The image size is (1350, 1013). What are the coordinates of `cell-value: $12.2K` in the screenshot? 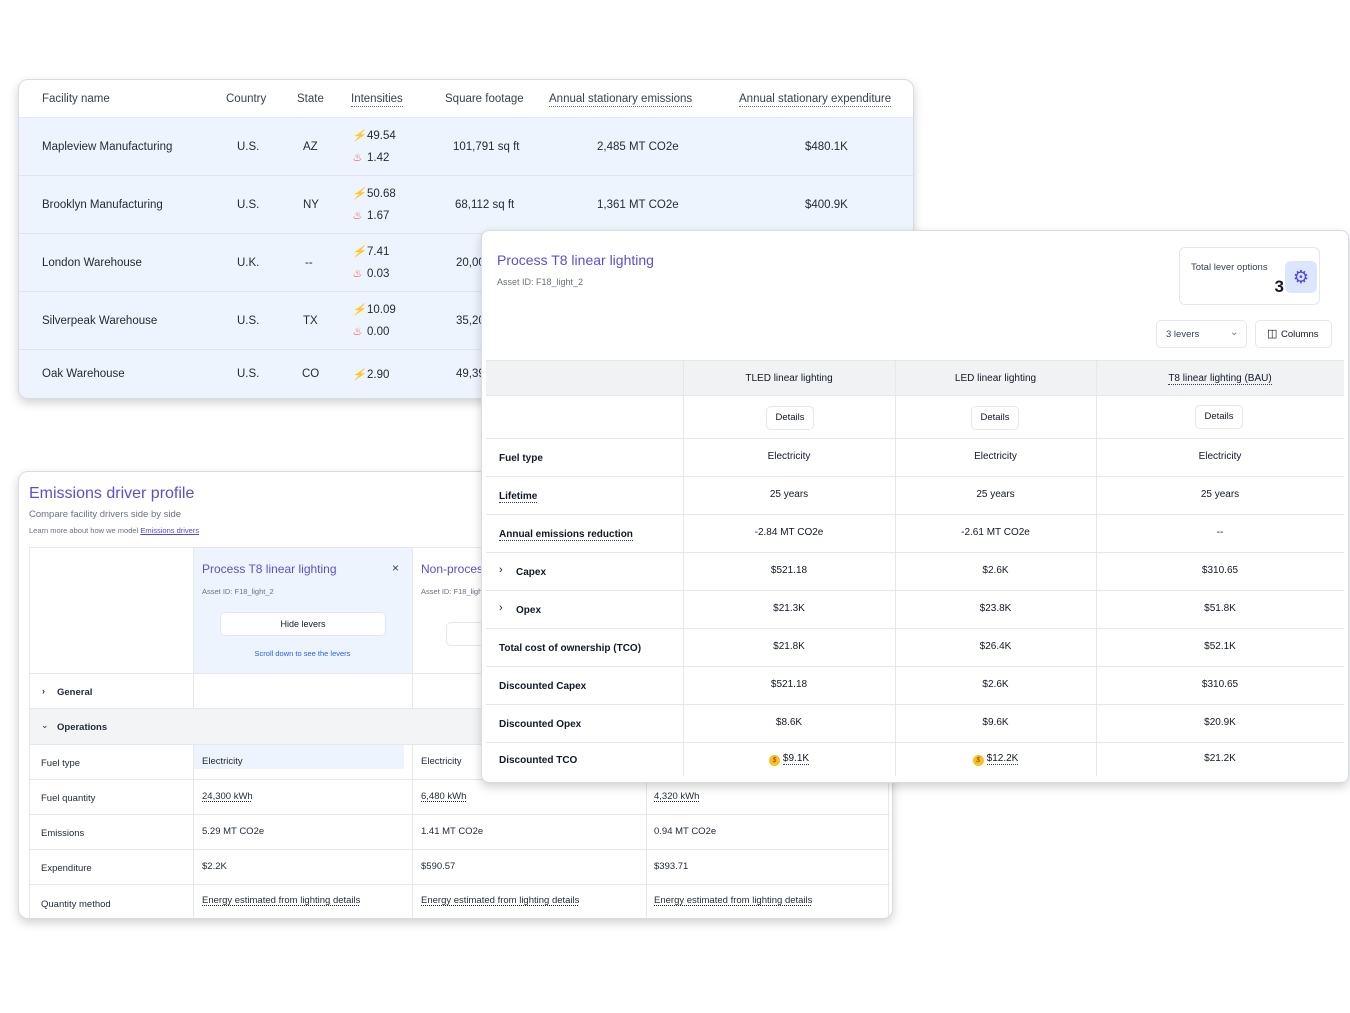 It's located at (1002, 759).